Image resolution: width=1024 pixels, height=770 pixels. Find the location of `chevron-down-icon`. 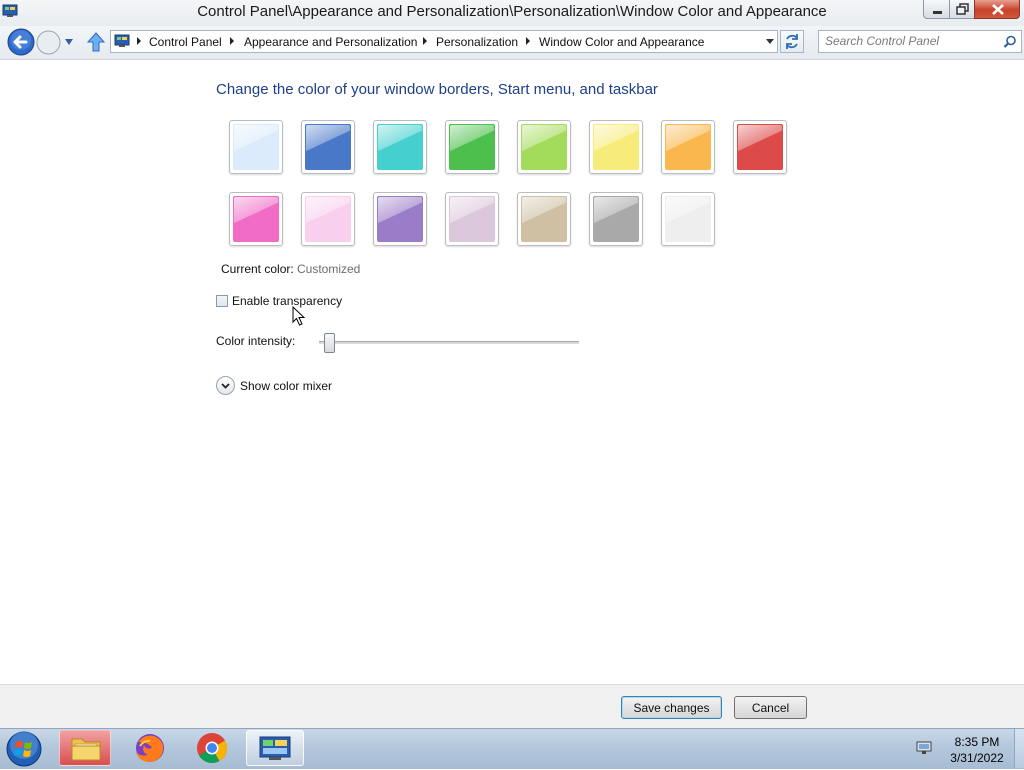

chevron-down-icon is located at coordinates (225, 386).